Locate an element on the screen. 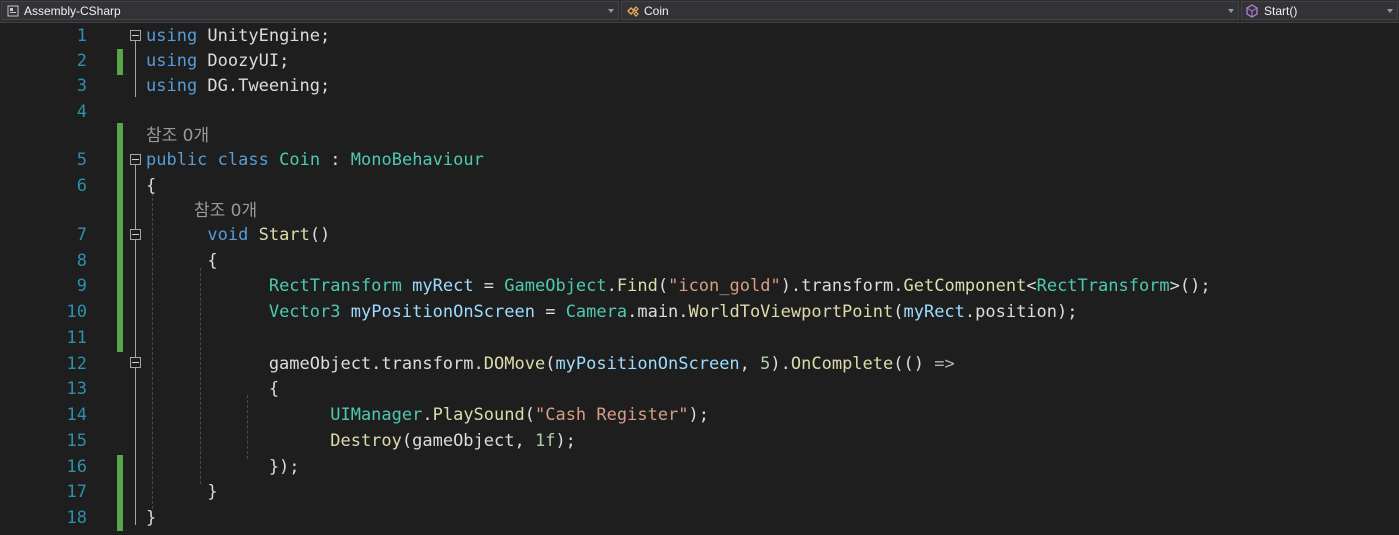 The width and height of the screenshot is (1399, 535). code-line: }); is located at coordinates (223, 467).